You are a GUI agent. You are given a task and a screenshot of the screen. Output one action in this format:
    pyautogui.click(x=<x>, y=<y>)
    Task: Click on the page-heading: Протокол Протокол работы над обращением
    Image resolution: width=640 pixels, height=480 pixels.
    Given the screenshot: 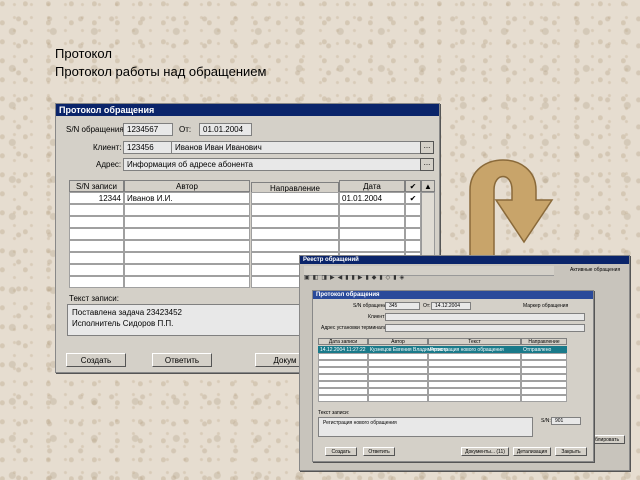 What is the action you would take?
    pyautogui.click(x=160, y=63)
    